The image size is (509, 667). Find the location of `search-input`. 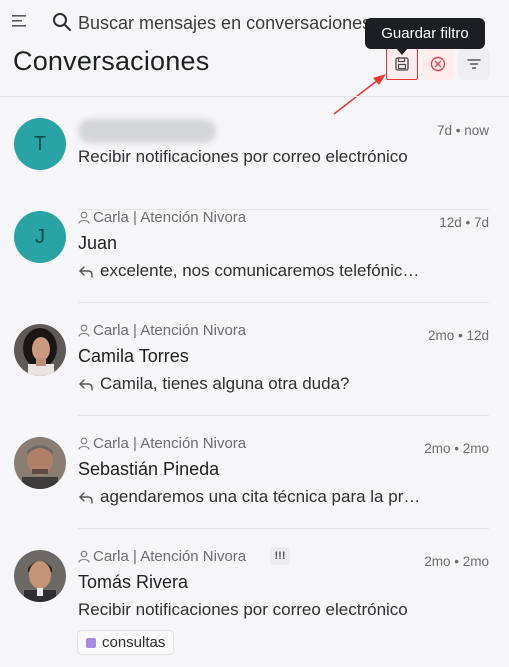

search-input is located at coordinates (223, 23).